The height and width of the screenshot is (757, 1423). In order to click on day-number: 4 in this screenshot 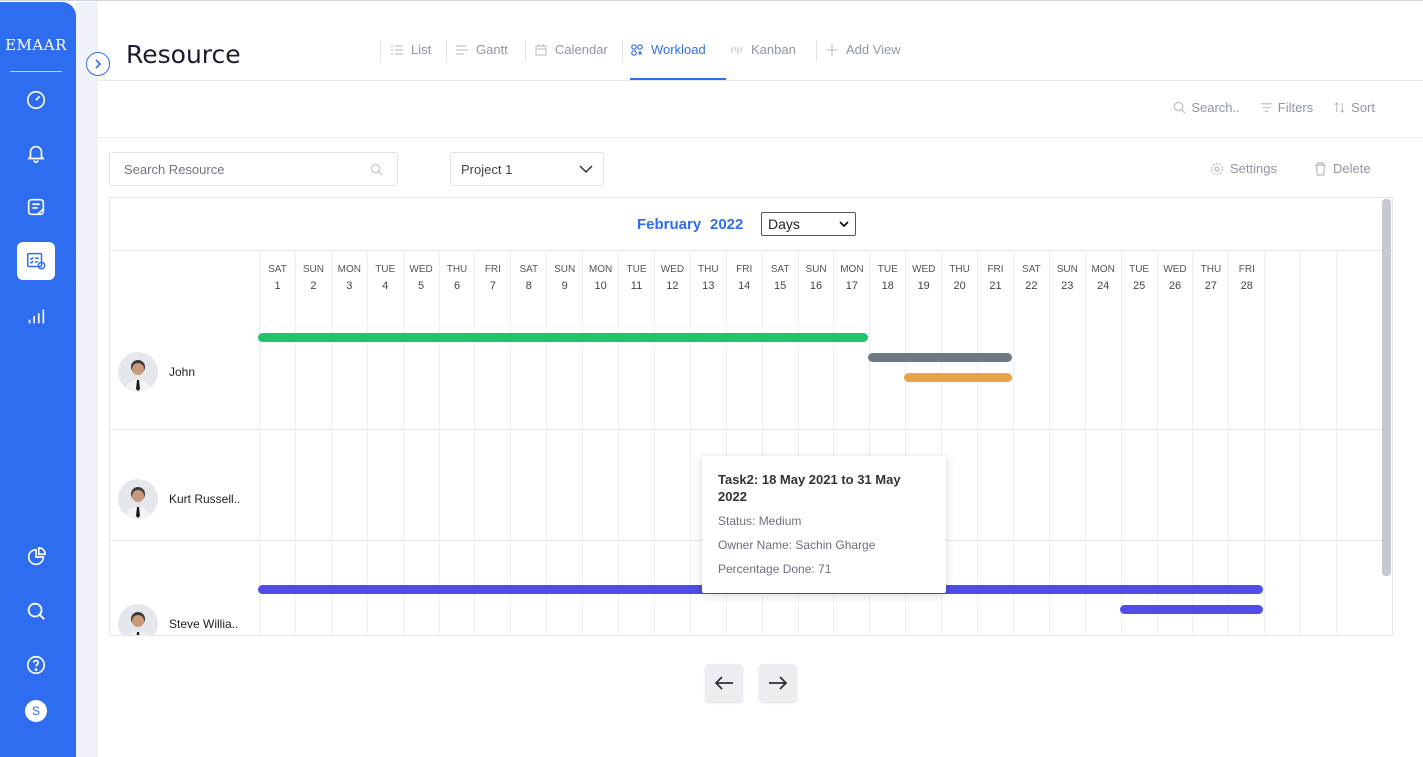, I will do `click(385, 286)`.